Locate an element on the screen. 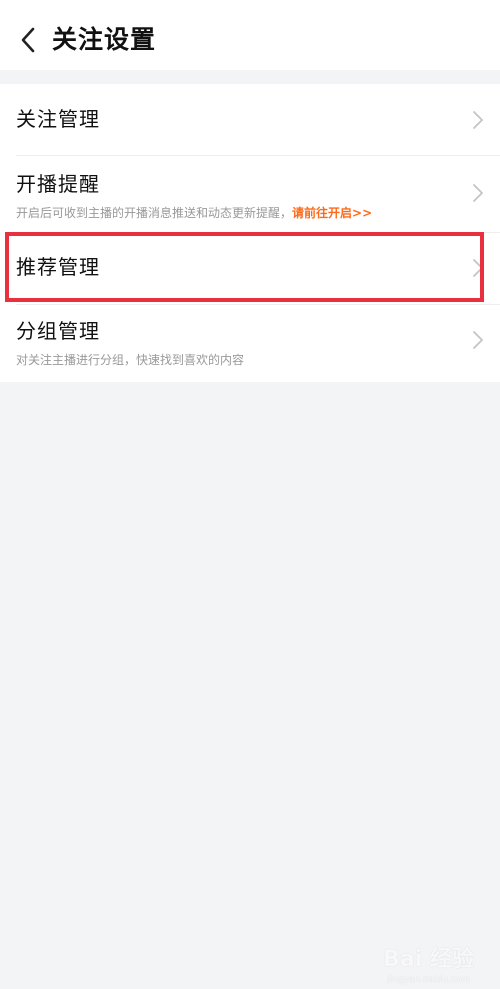  page-title: 关注设置 is located at coordinates (104, 39).